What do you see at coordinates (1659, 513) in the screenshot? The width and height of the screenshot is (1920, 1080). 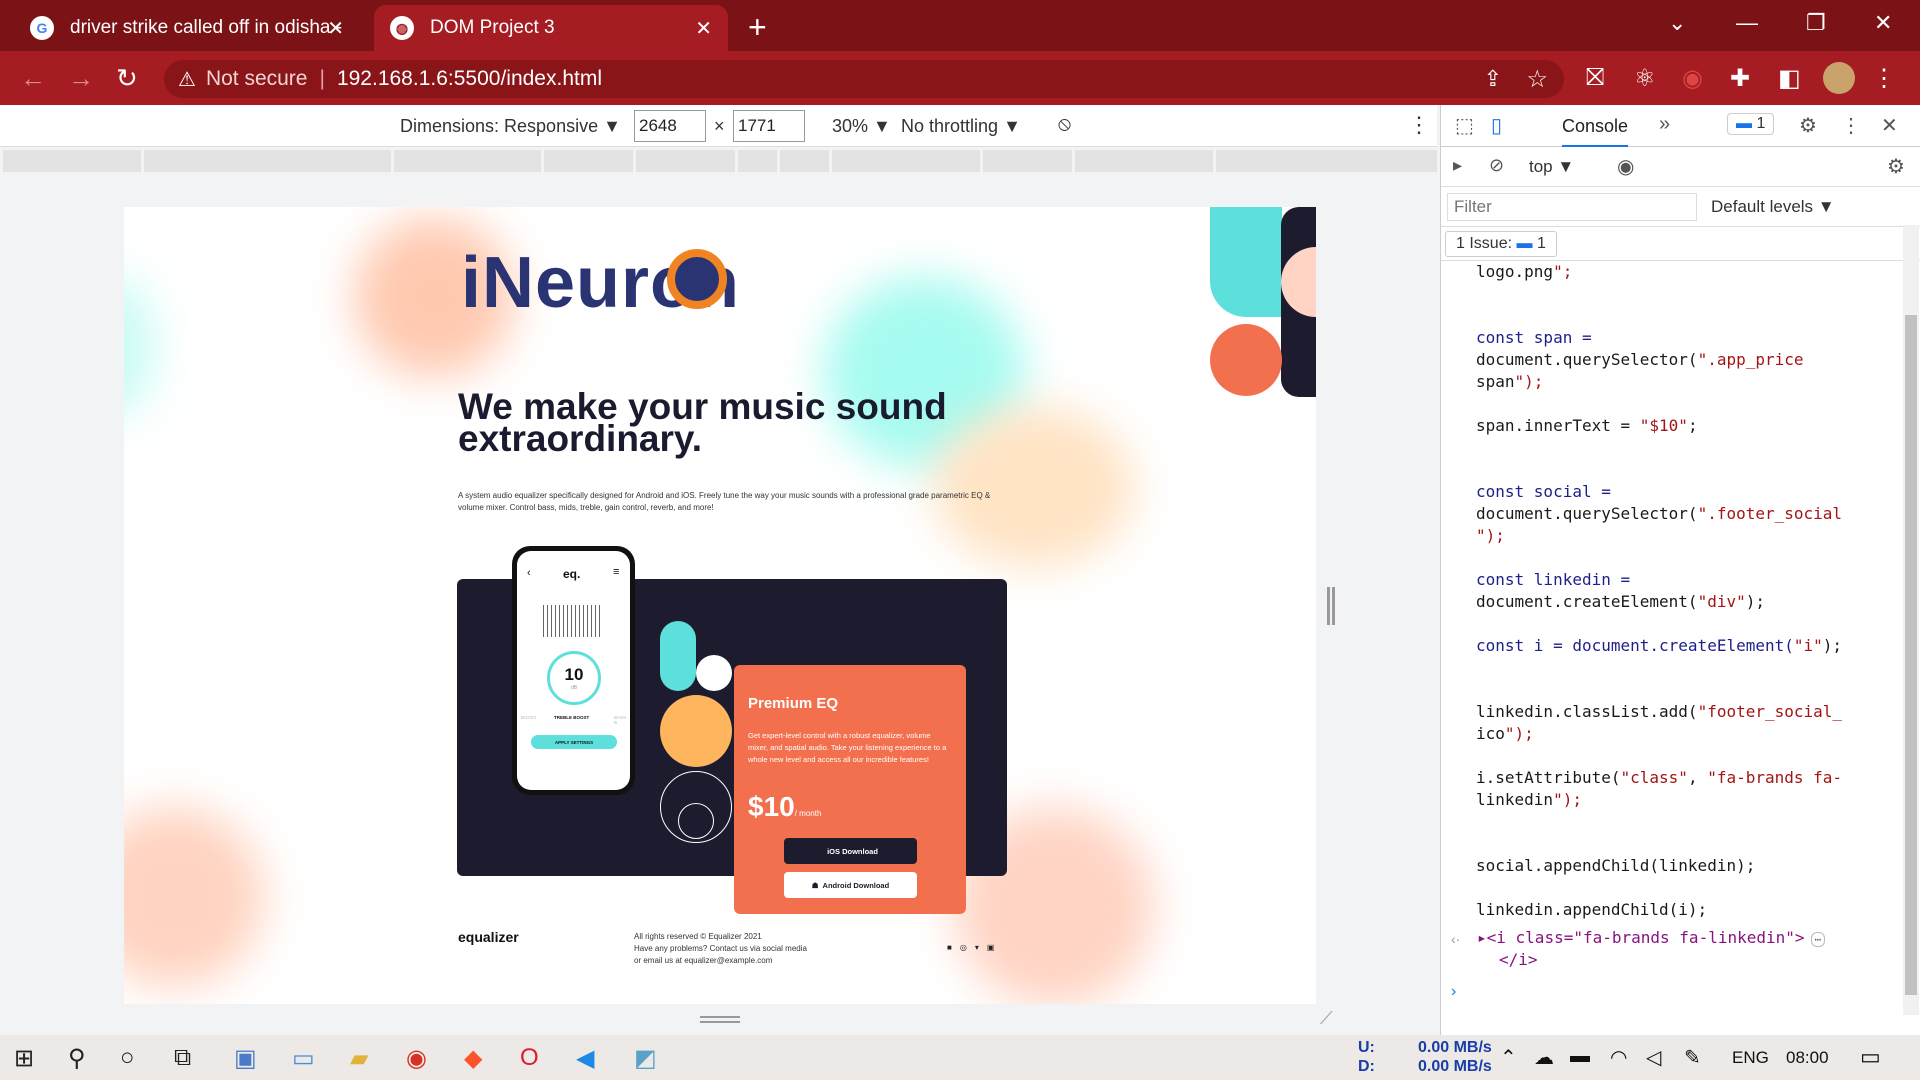 I see `console-line: document.querySelector(".footer_social` at bounding box center [1659, 513].